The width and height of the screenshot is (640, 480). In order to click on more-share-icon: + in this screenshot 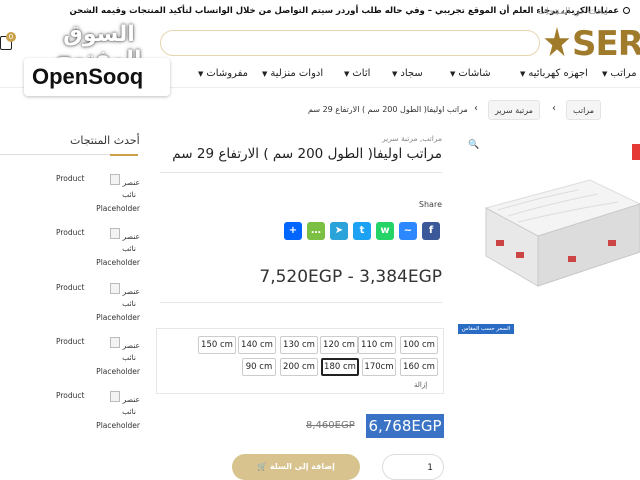, I will do `click(293, 231)`.